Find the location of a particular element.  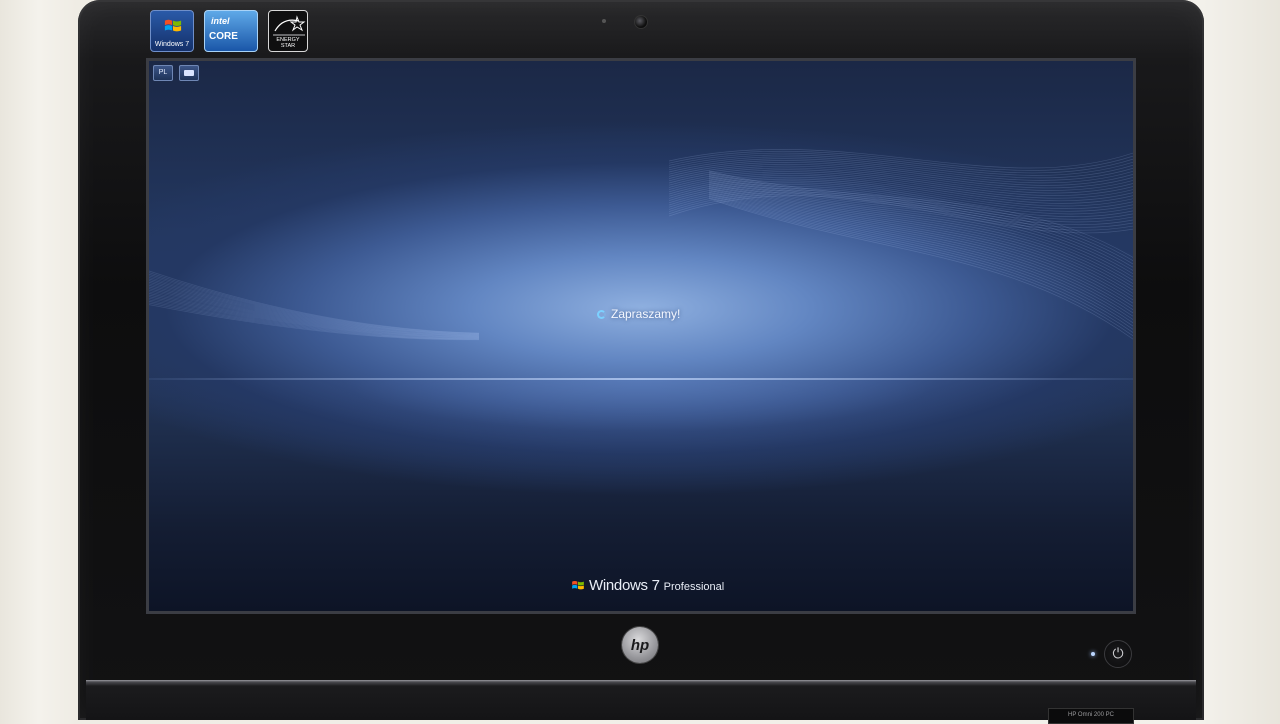

horizon-line is located at coordinates (641, 379).